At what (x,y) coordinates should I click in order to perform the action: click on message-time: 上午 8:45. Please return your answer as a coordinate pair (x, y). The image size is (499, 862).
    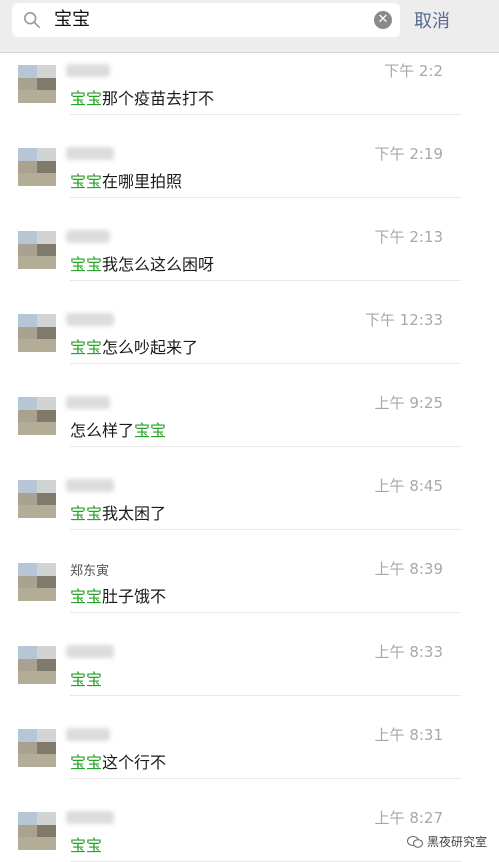
    Looking at the image, I should click on (408, 486).